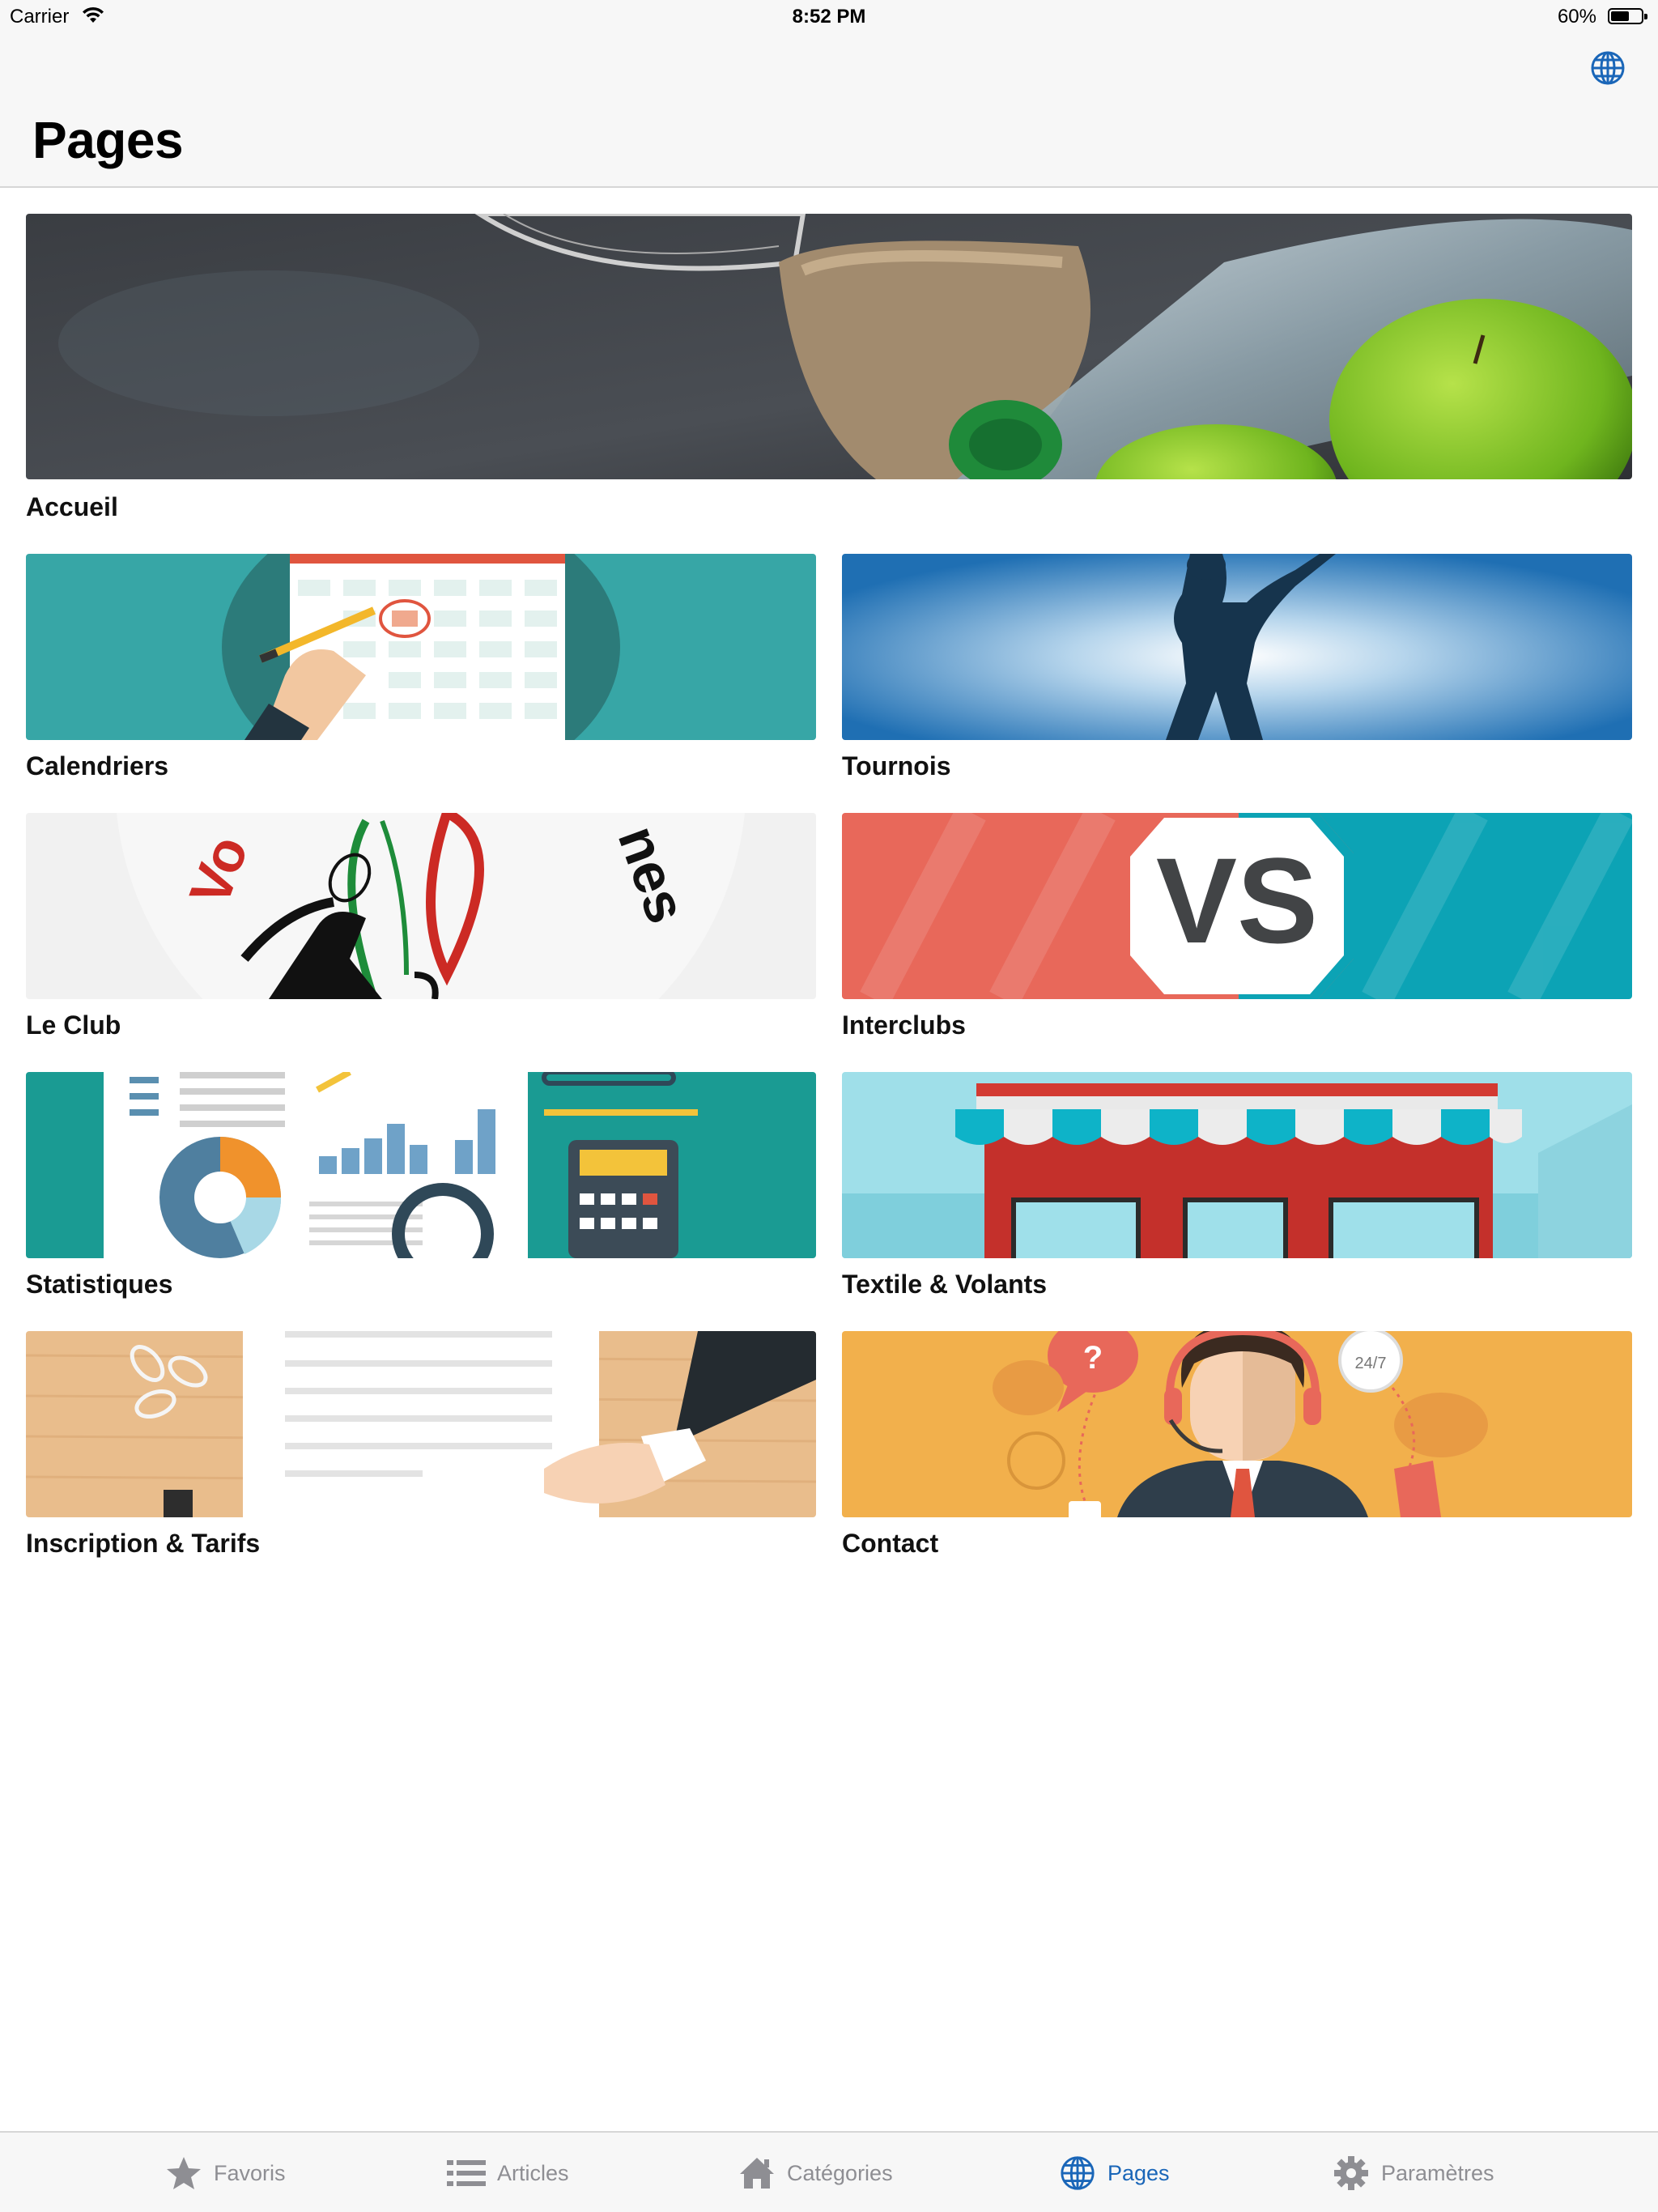  Describe the element at coordinates (840, 2172) in the screenshot. I see `tab-label: Catégories` at that location.